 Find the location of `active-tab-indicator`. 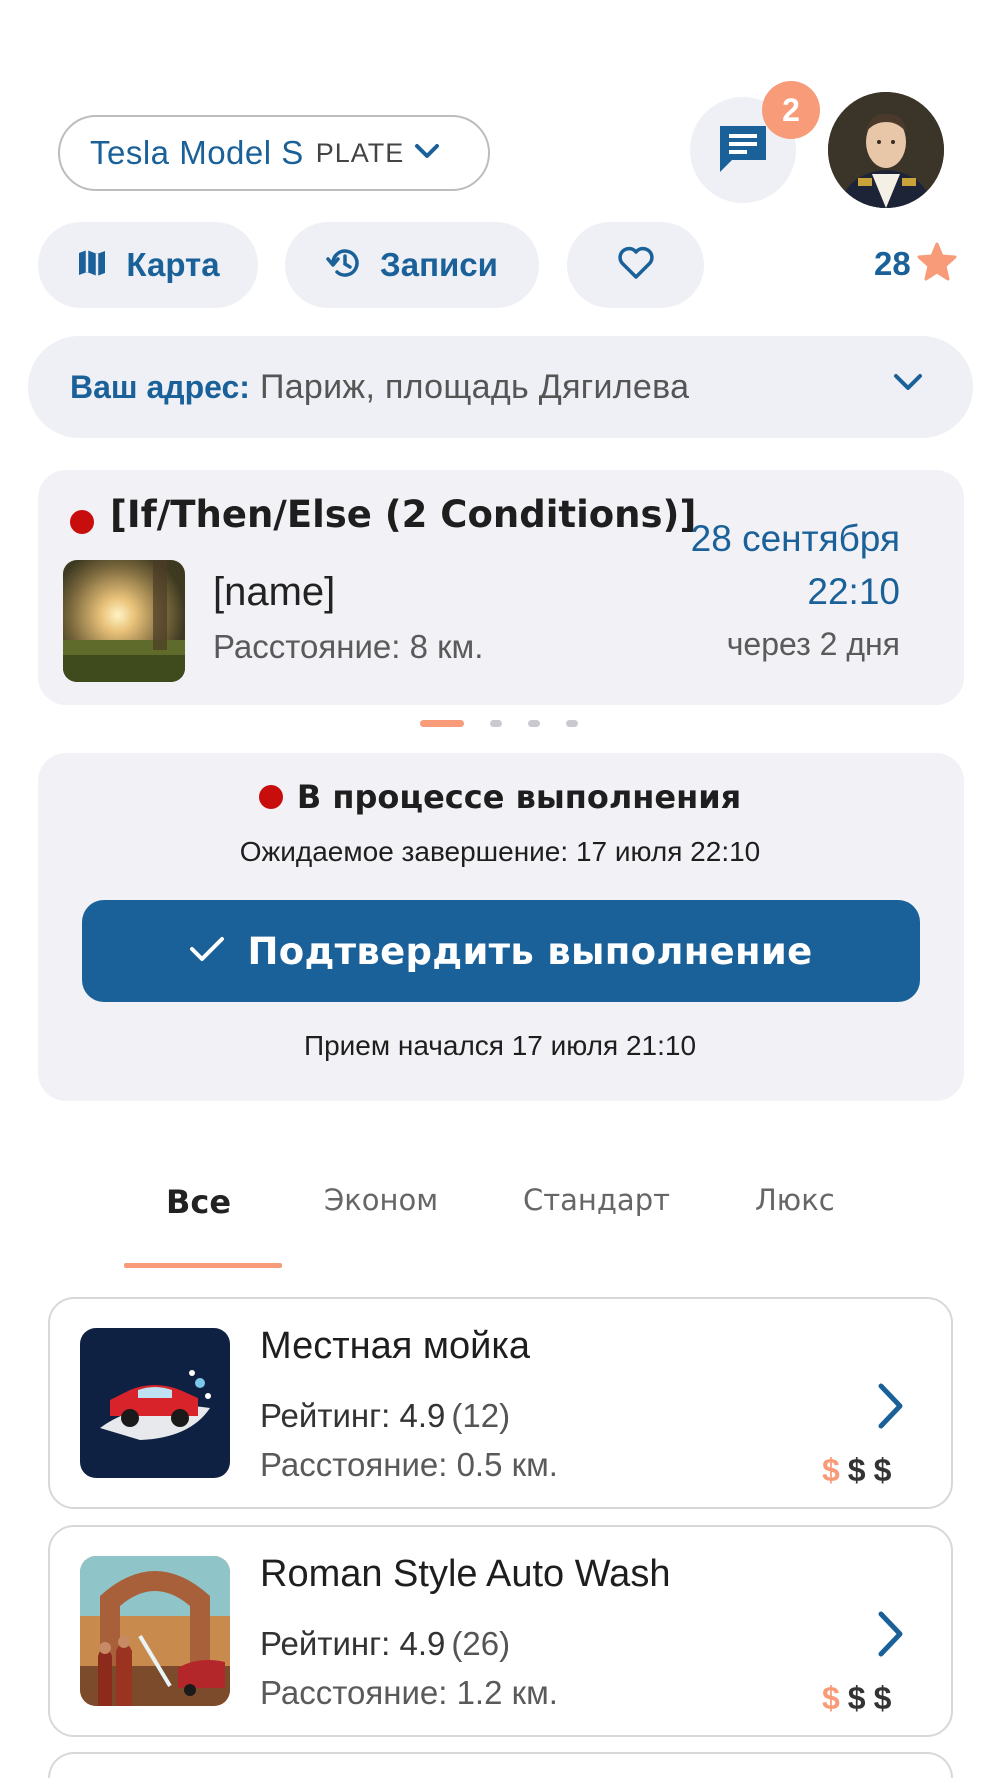

active-tab-indicator is located at coordinates (203, 1265).